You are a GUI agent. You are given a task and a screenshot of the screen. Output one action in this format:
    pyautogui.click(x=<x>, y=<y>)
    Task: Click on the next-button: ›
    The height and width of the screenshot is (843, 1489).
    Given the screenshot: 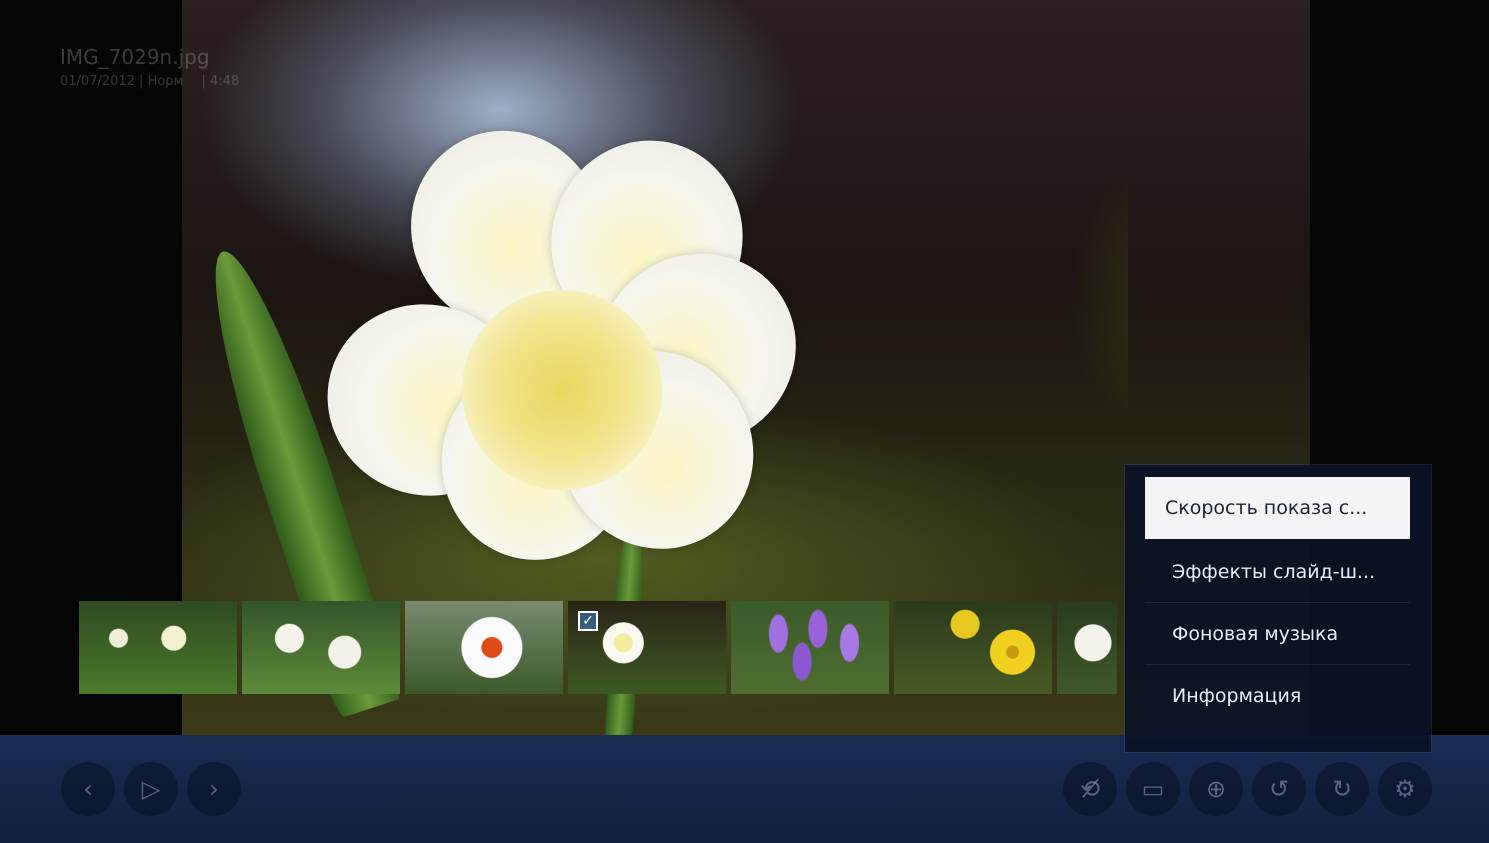 What is the action you would take?
    pyautogui.click(x=214, y=789)
    